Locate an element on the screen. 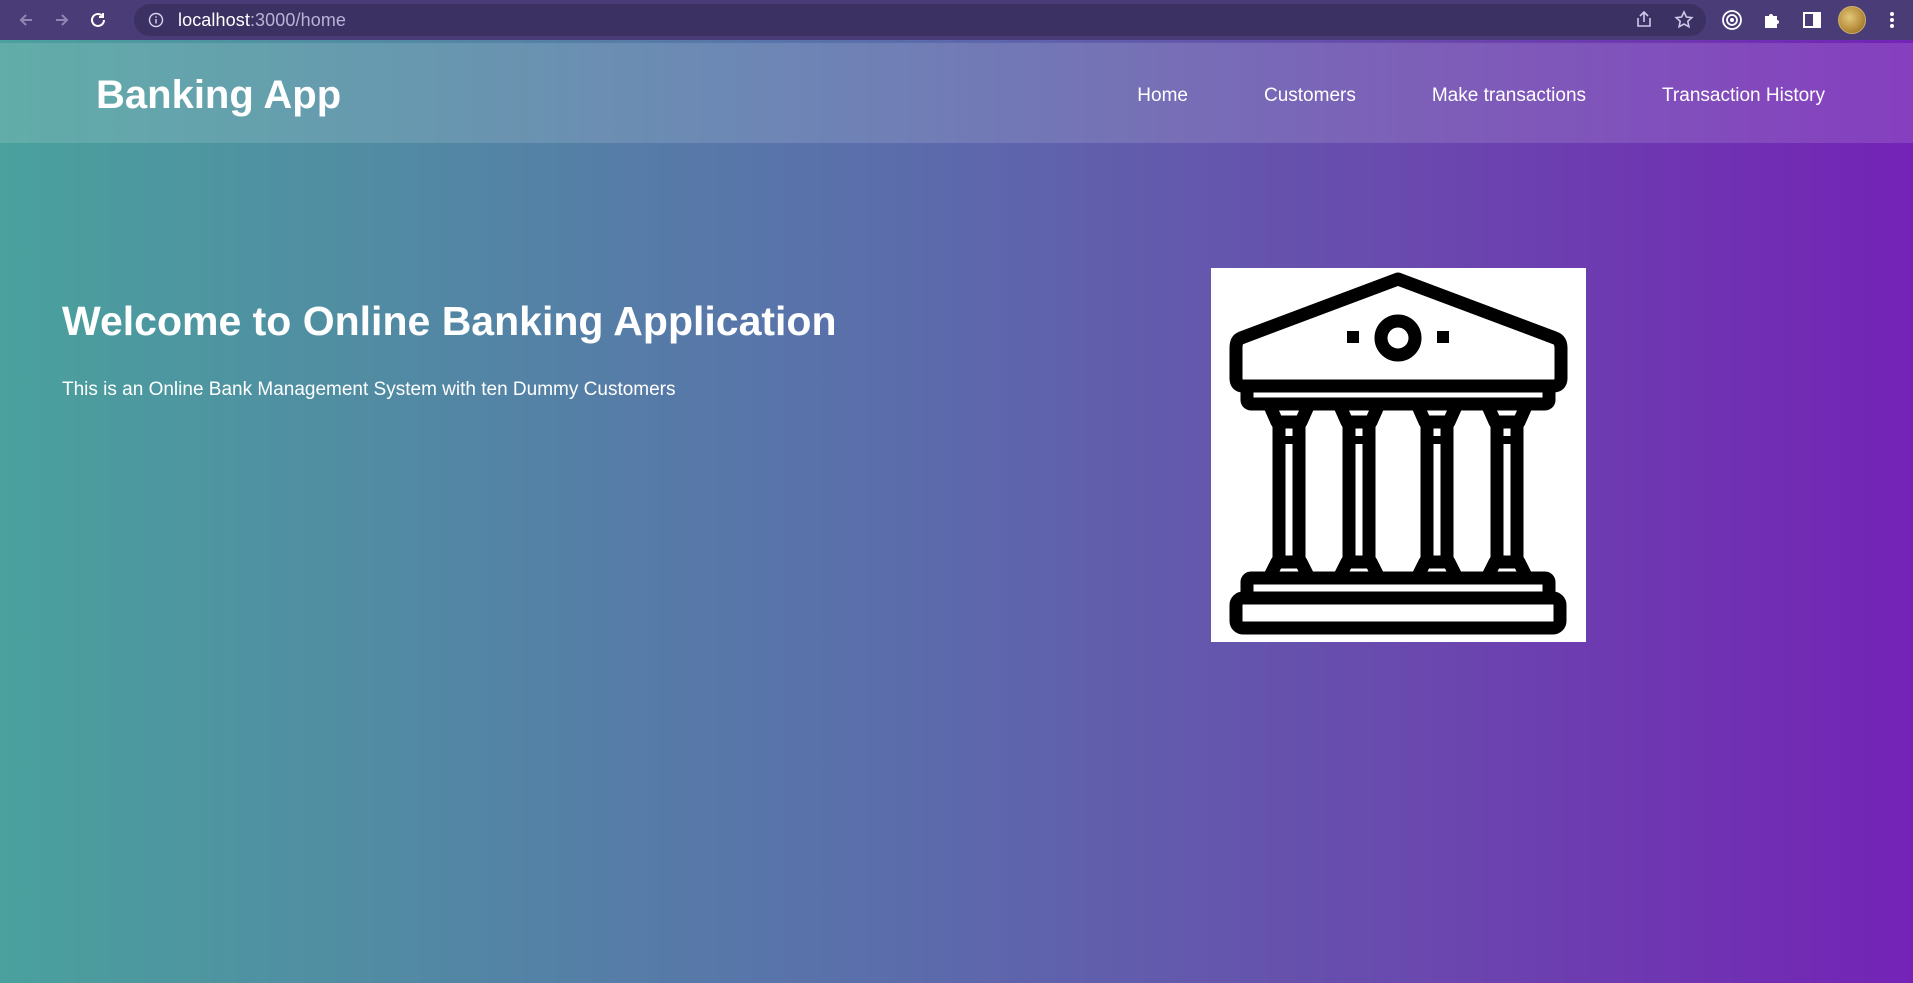 This screenshot has height=983, width=1913. profile-avatar is located at coordinates (1852, 20).